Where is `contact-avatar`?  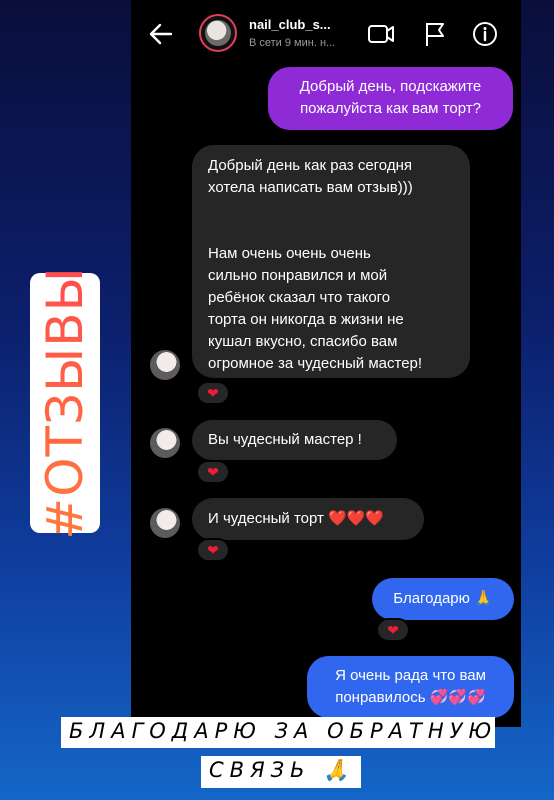 contact-avatar is located at coordinates (218, 33).